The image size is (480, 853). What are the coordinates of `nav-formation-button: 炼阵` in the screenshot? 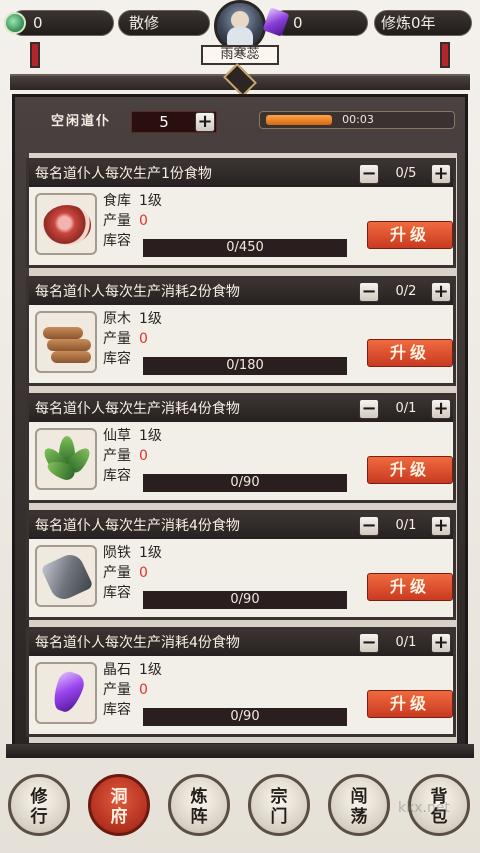 It's located at (199, 805).